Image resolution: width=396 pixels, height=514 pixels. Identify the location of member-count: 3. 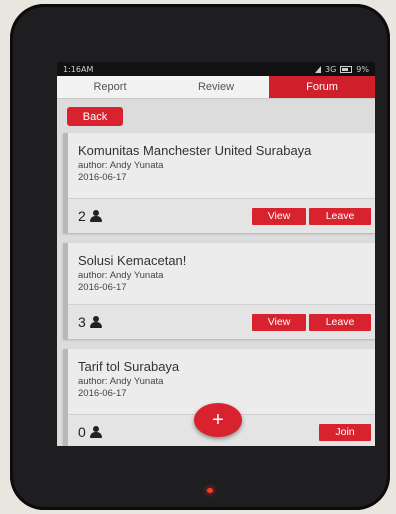
(90, 322).